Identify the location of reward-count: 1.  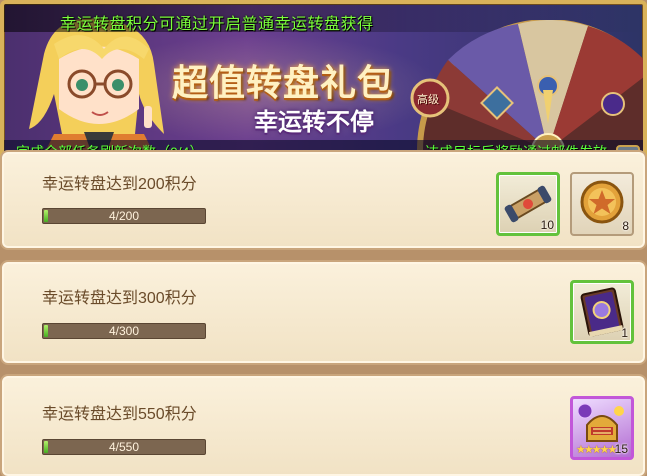
(624, 333).